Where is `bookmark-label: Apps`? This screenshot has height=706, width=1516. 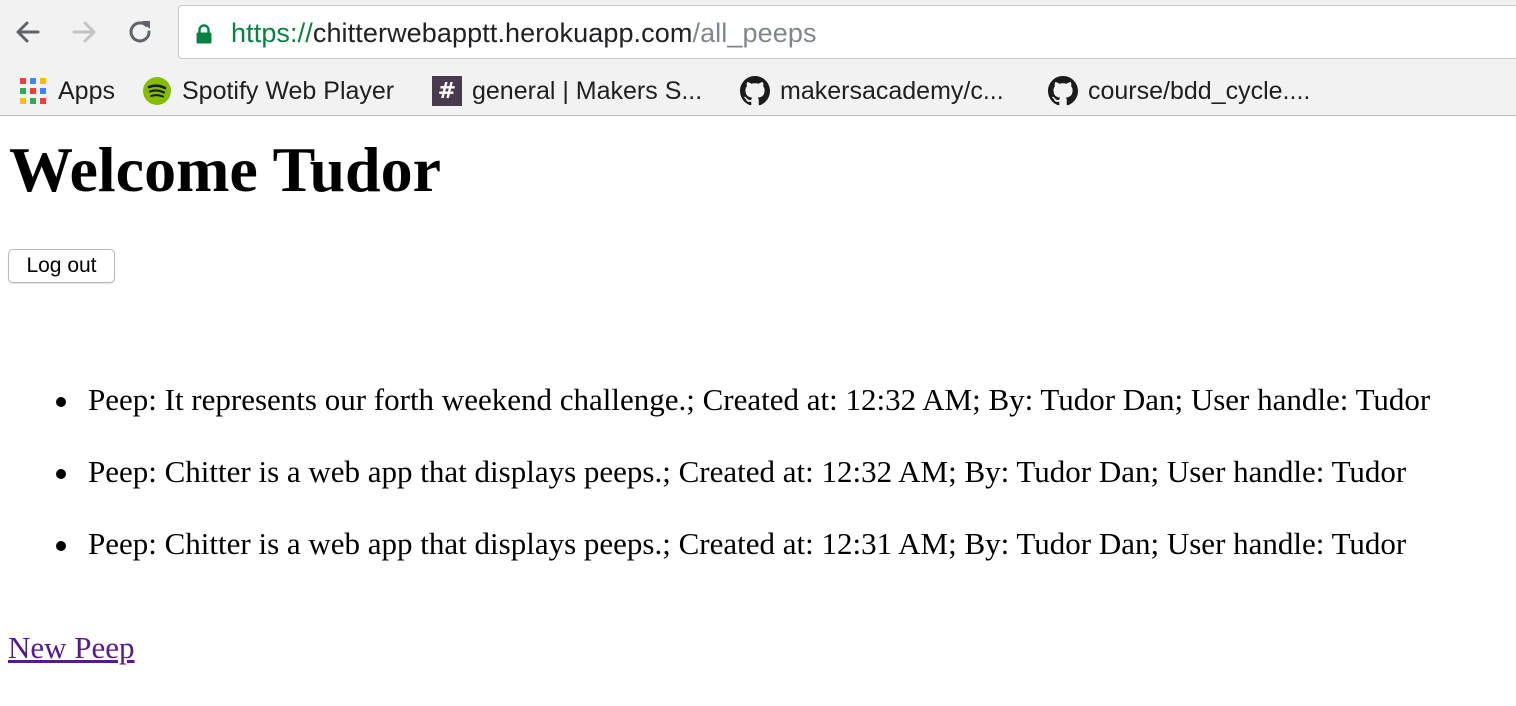
bookmark-label: Apps is located at coordinates (86, 90).